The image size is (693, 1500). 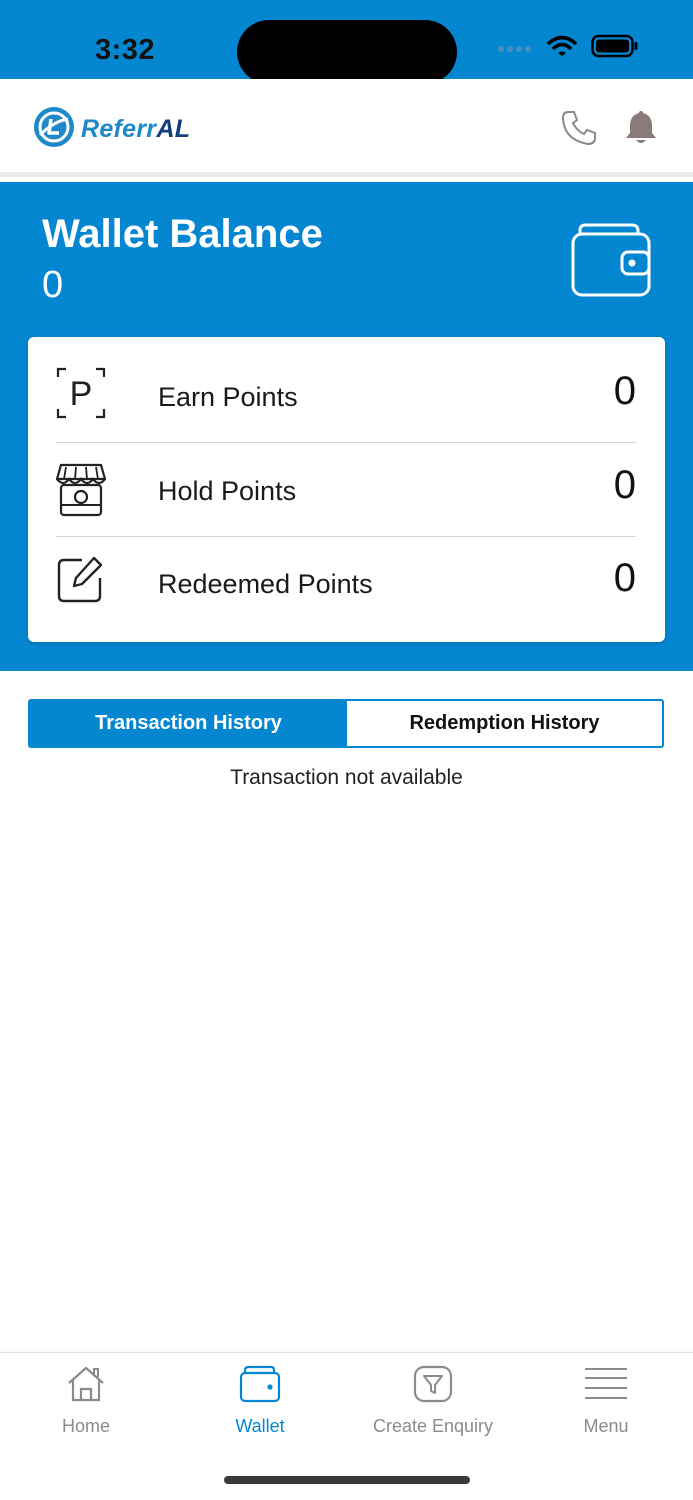 What do you see at coordinates (260, 1426) in the screenshot?
I see `nav-wallet-label: Wallet` at bounding box center [260, 1426].